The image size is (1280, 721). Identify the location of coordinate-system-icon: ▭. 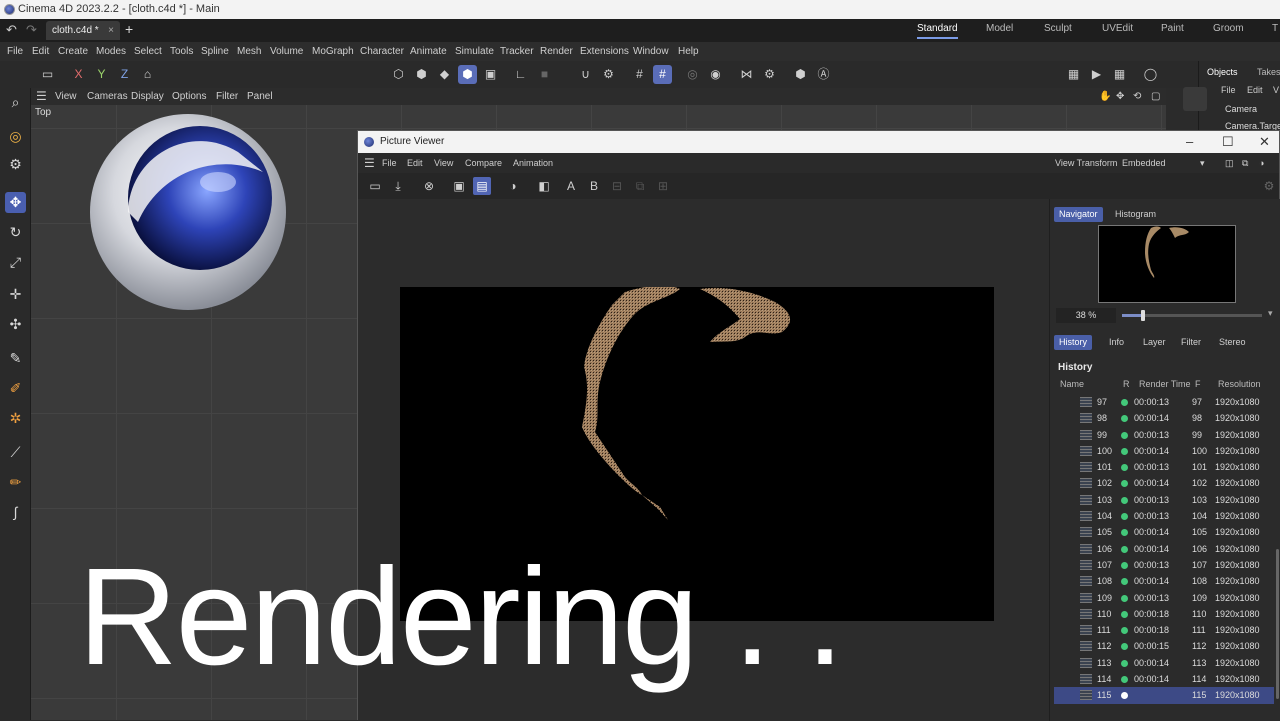
(47, 74).